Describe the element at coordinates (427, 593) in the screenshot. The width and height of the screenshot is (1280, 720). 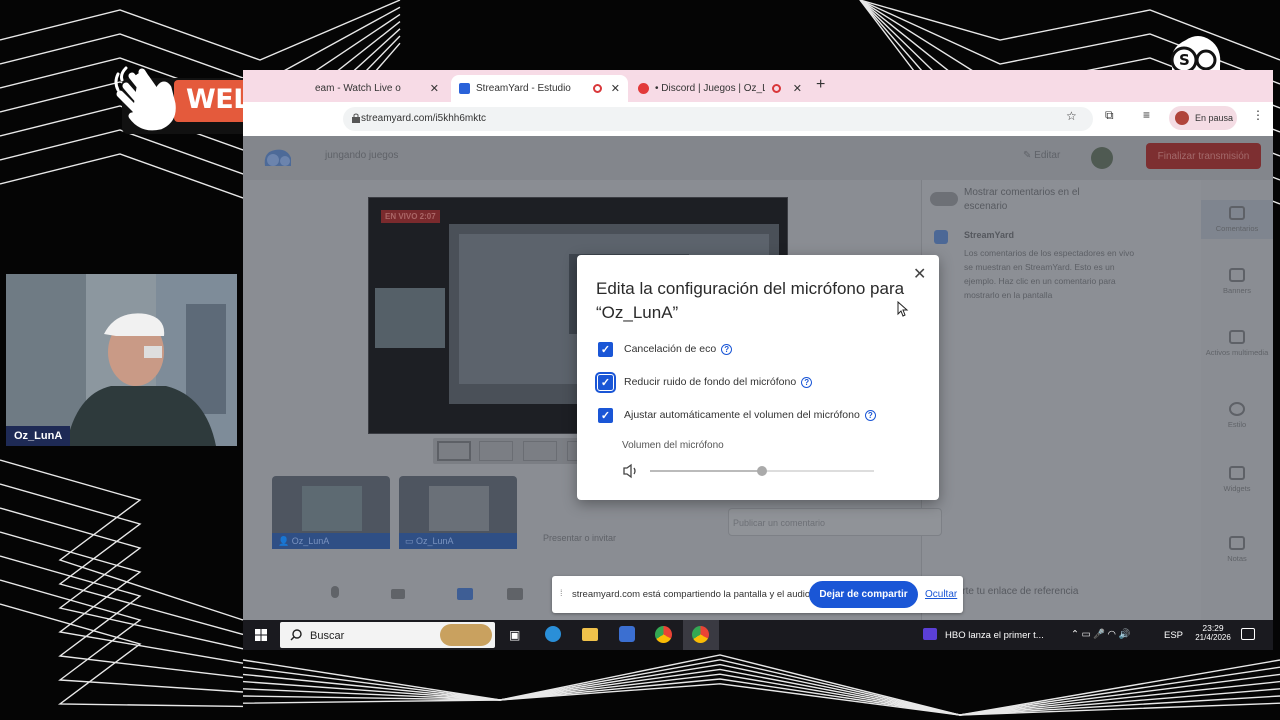
I see `studio-controls` at that location.